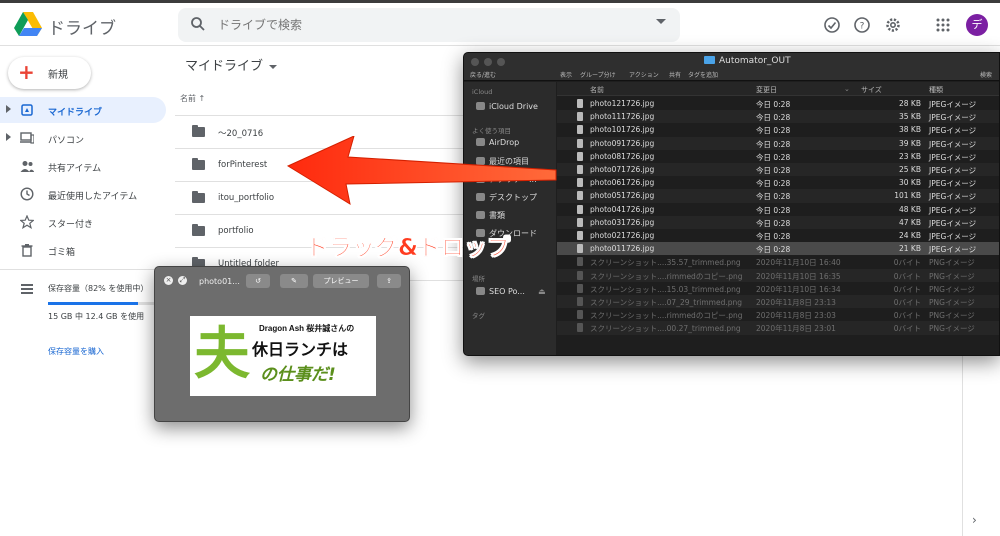  What do you see at coordinates (847, 89) in the screenshot?
I see `sort-chevron-icon: ⌄` at bounding box center [847, 89].